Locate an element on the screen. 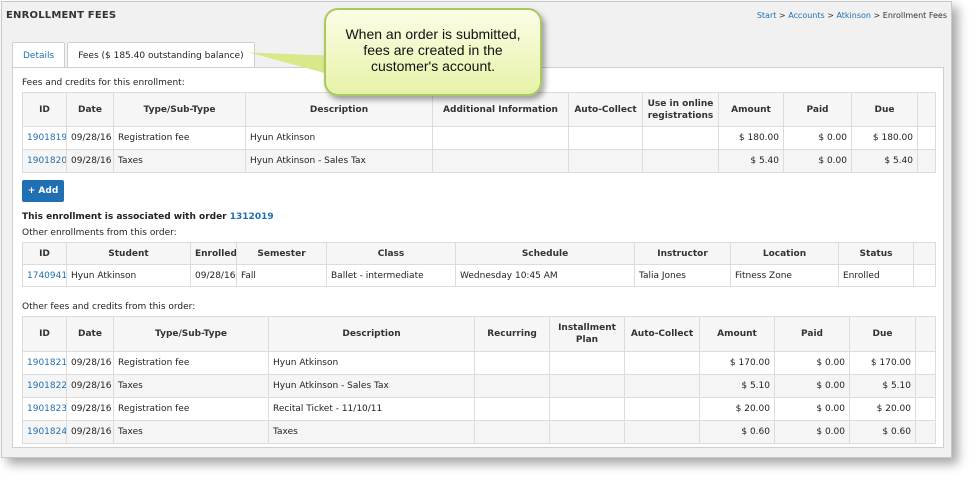  col-recurring: Recurring is located at coordinates (512, 334).